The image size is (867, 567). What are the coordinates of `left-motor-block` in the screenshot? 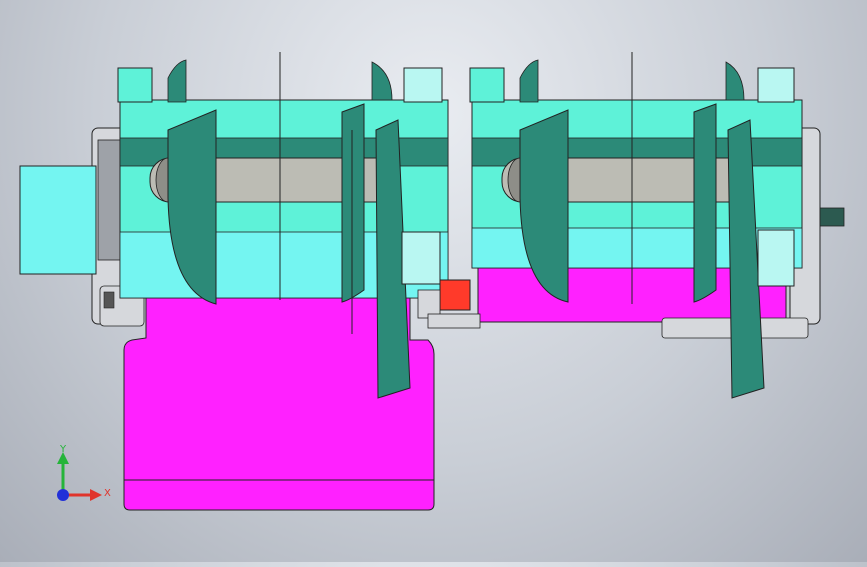 It's located at (58, 220).